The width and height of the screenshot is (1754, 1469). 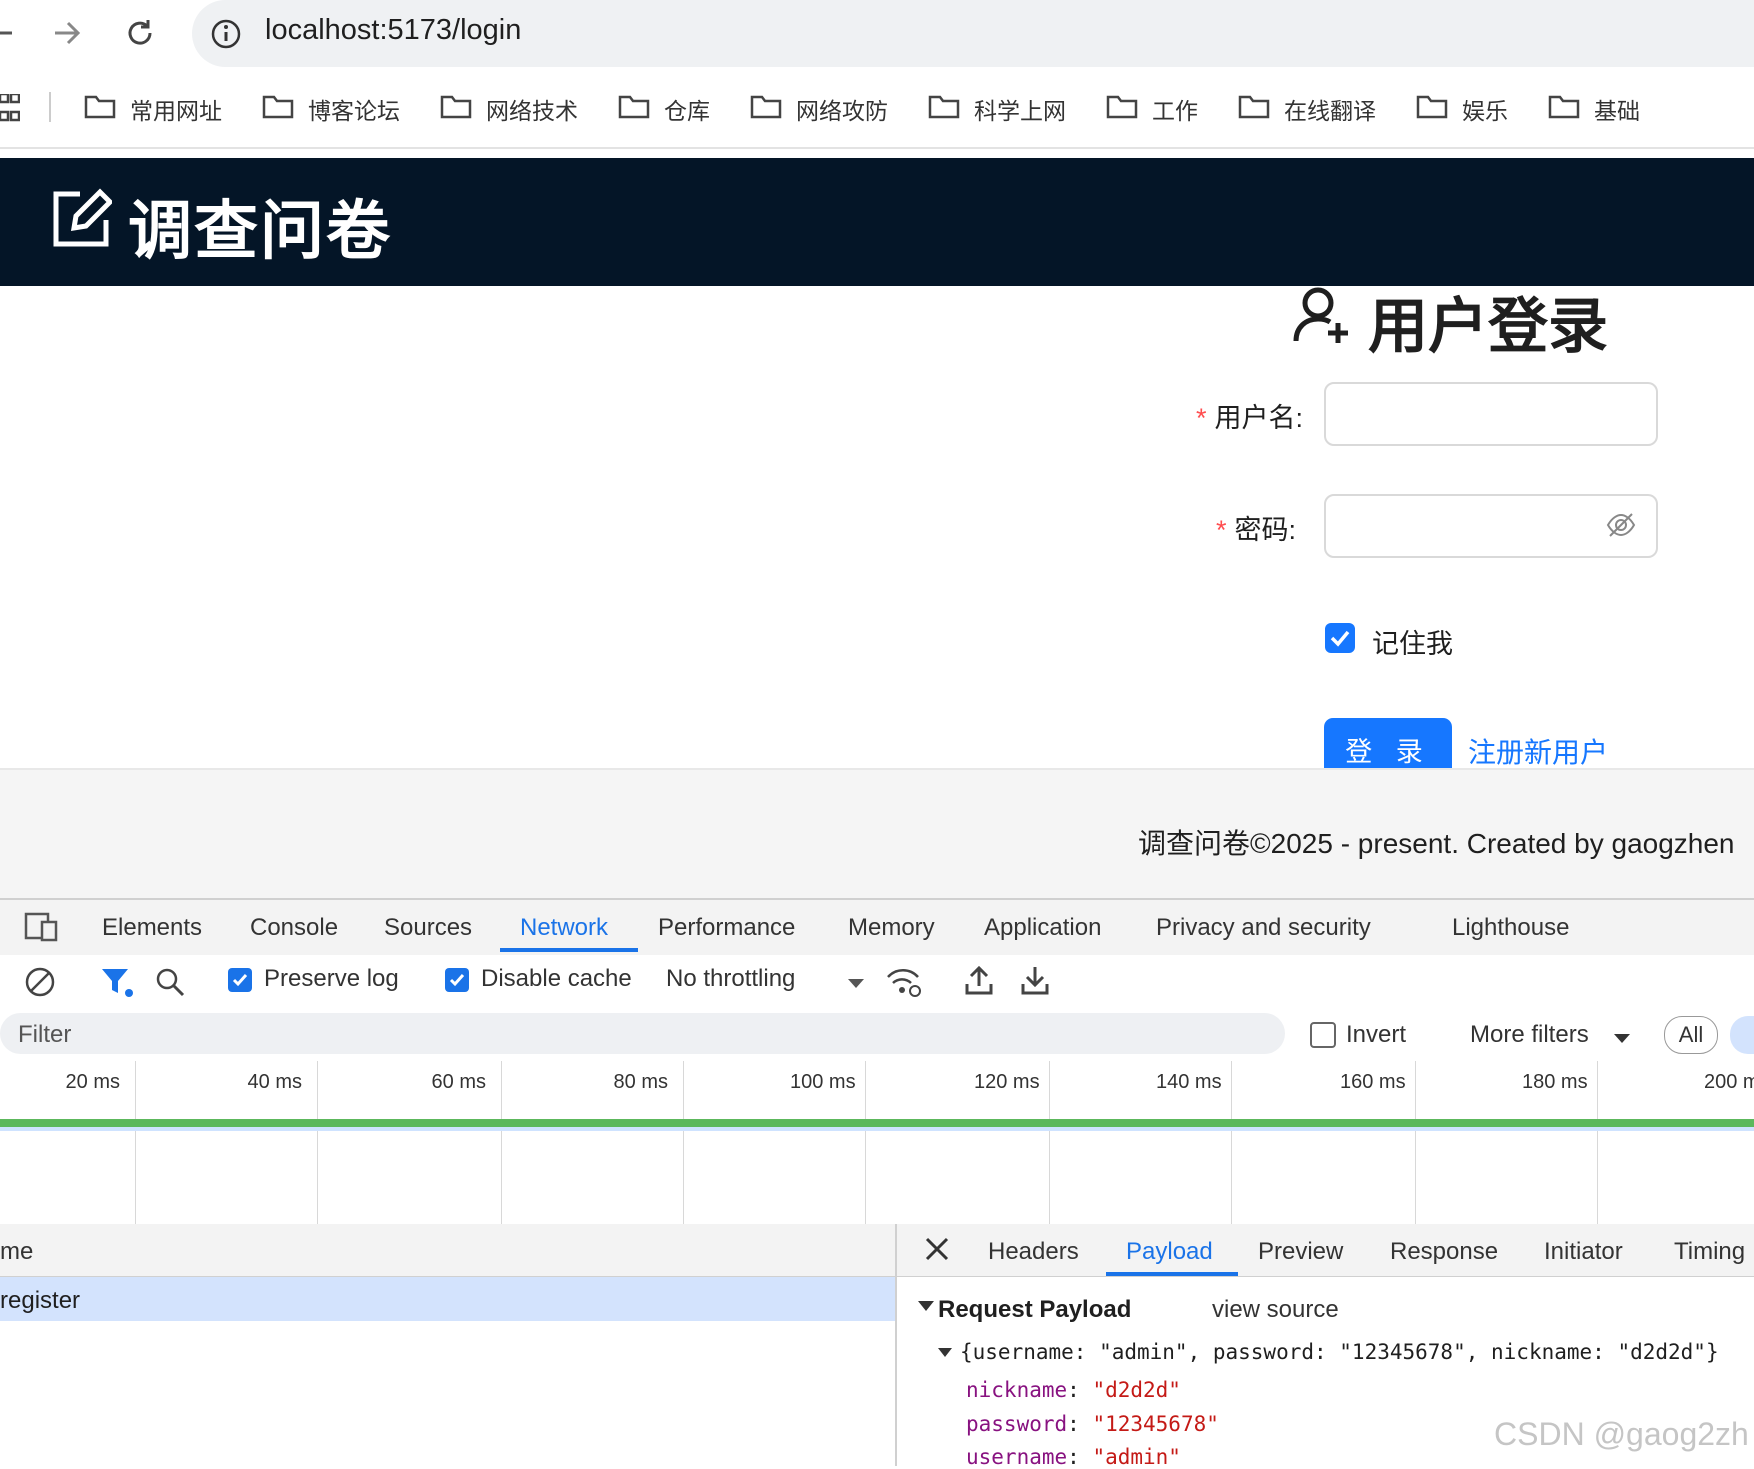 I want to click on download-icon, so click(x=1035, y=982).